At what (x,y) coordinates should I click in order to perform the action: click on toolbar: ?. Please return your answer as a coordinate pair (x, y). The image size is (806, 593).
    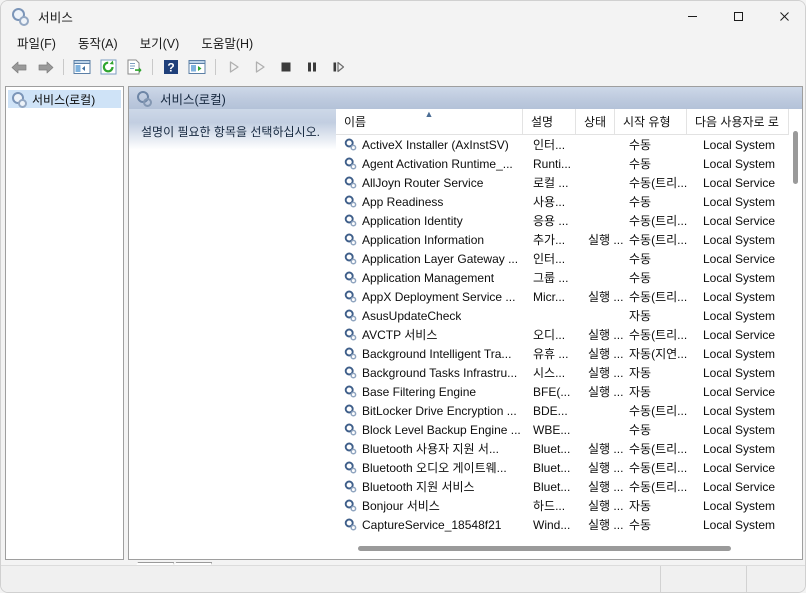
    Looking at the image, I should click on (403, 67).